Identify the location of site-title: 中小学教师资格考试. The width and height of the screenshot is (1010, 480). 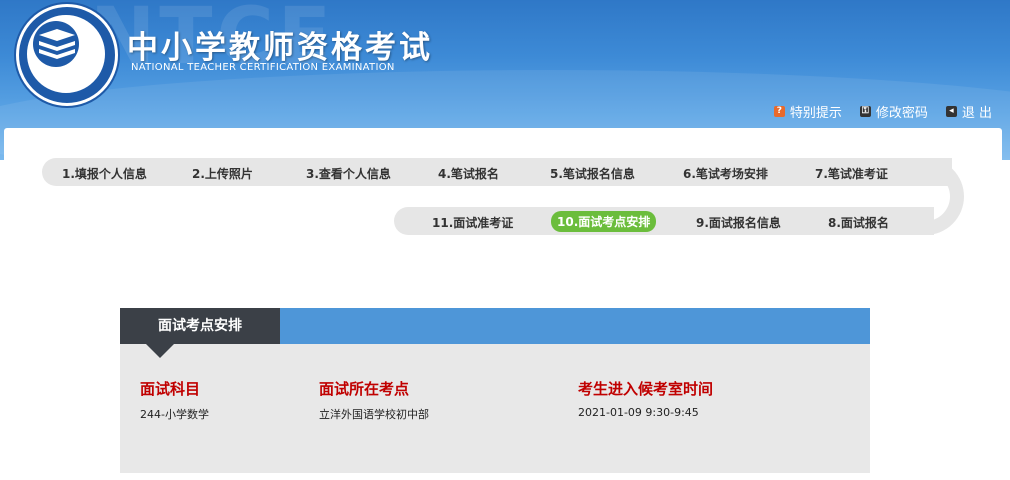
(280, 48).